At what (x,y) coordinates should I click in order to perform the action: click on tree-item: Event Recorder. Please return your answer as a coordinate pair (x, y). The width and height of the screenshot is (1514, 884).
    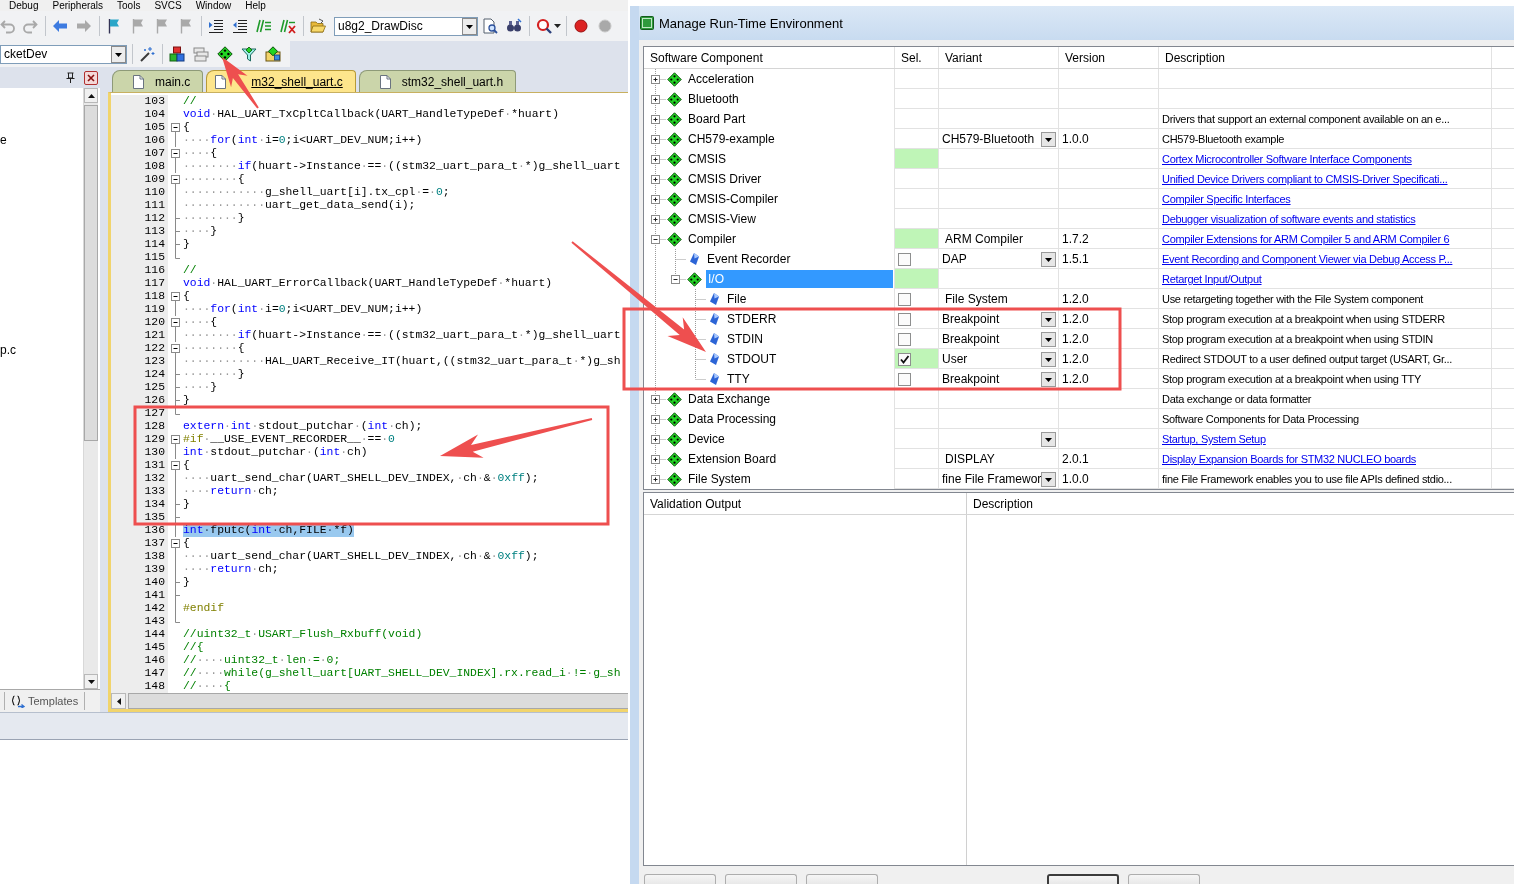
    Looking at the image, I should click on (749, 259).